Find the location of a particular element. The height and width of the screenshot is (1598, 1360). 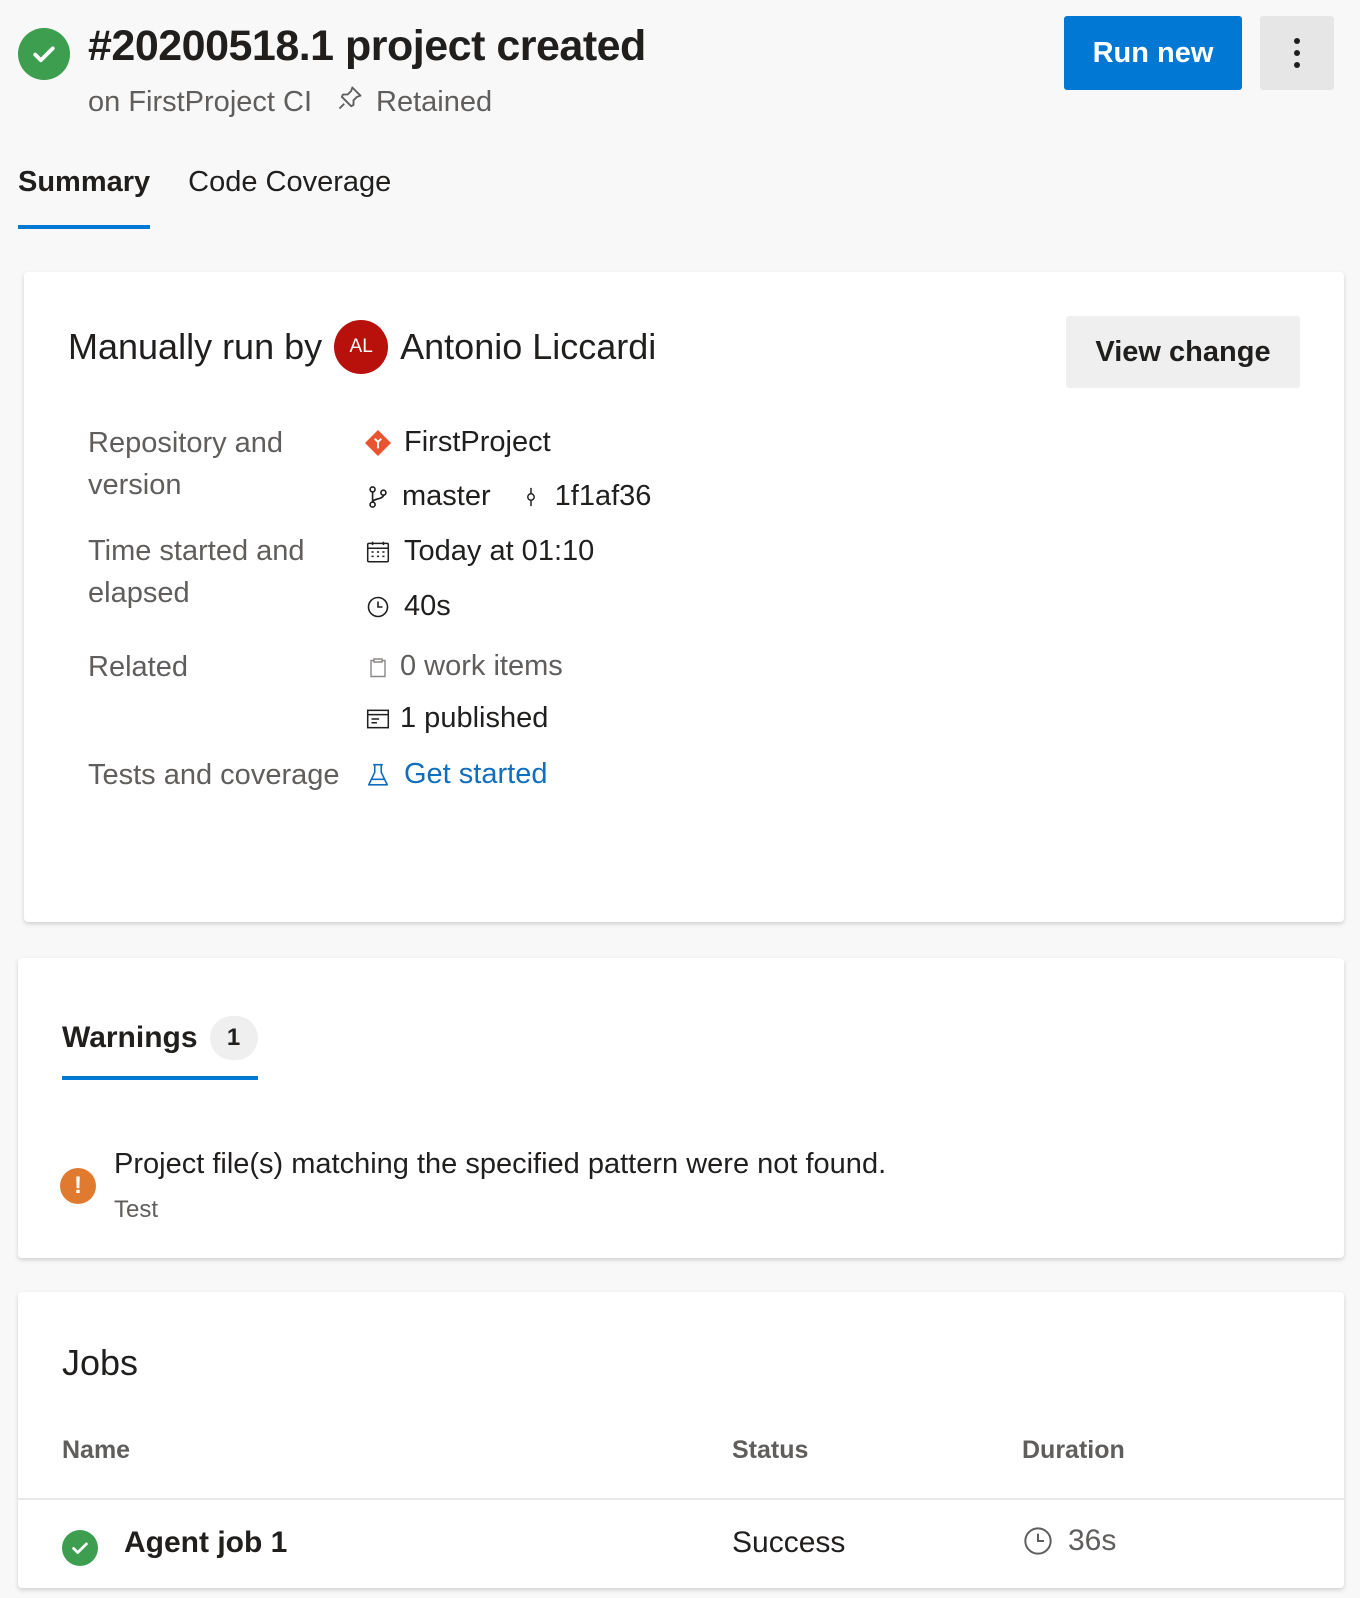

warnings-count-badge: 1 is located at coordinates (233, 1038).